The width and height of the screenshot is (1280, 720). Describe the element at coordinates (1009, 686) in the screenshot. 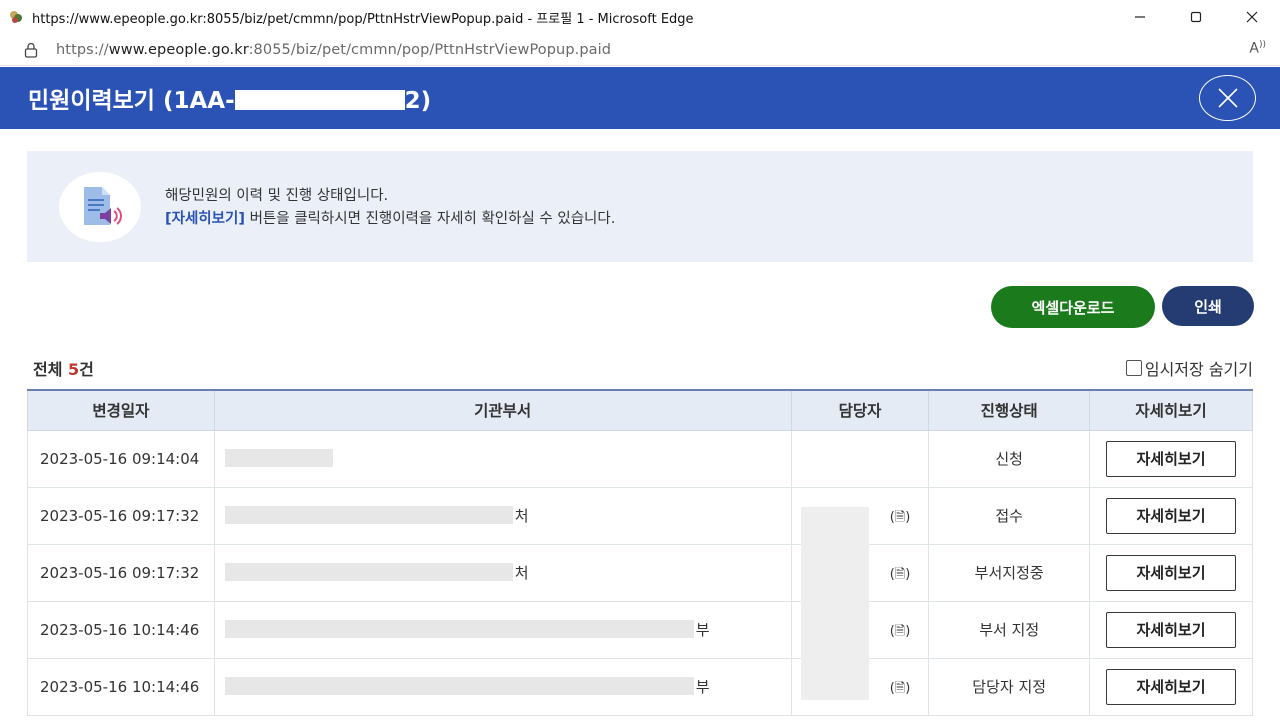

I see `cell-status: 담당자 지정` at that location.